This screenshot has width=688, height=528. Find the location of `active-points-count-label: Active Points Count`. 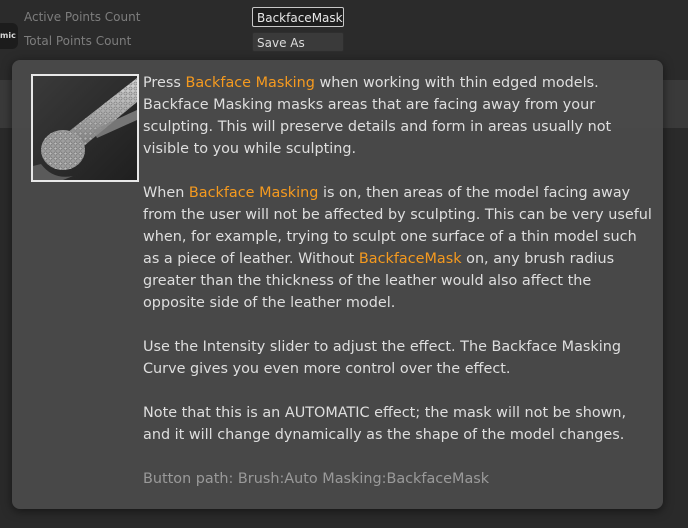

active-points-count-label: Active Points Count is located at coordinates (82, 17).